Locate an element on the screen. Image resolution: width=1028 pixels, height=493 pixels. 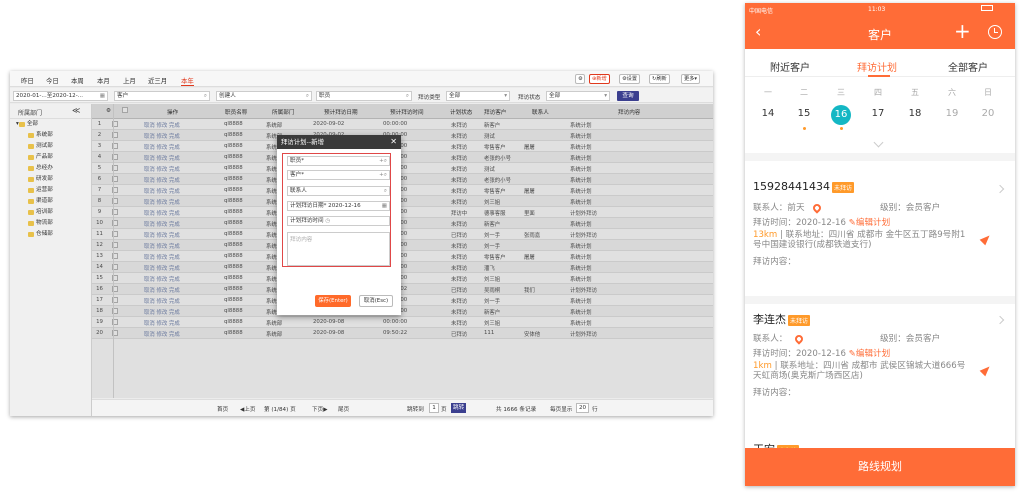
weekday-label: 二 is located at coordinates (804, 92).